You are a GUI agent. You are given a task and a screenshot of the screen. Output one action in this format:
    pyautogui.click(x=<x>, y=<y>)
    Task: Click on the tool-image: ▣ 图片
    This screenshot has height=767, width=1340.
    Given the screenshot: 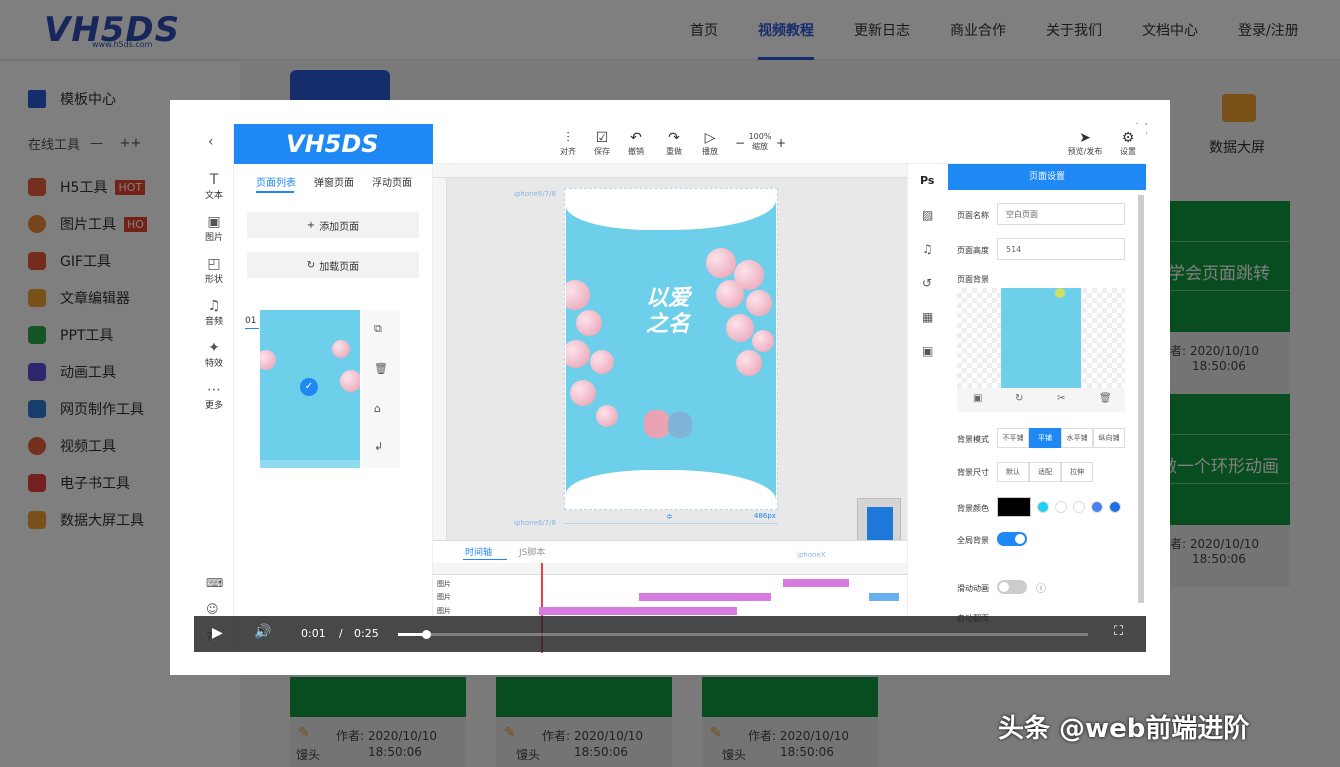 What is the action you would take?
    pyautogui.click(x=214, y=228)
    